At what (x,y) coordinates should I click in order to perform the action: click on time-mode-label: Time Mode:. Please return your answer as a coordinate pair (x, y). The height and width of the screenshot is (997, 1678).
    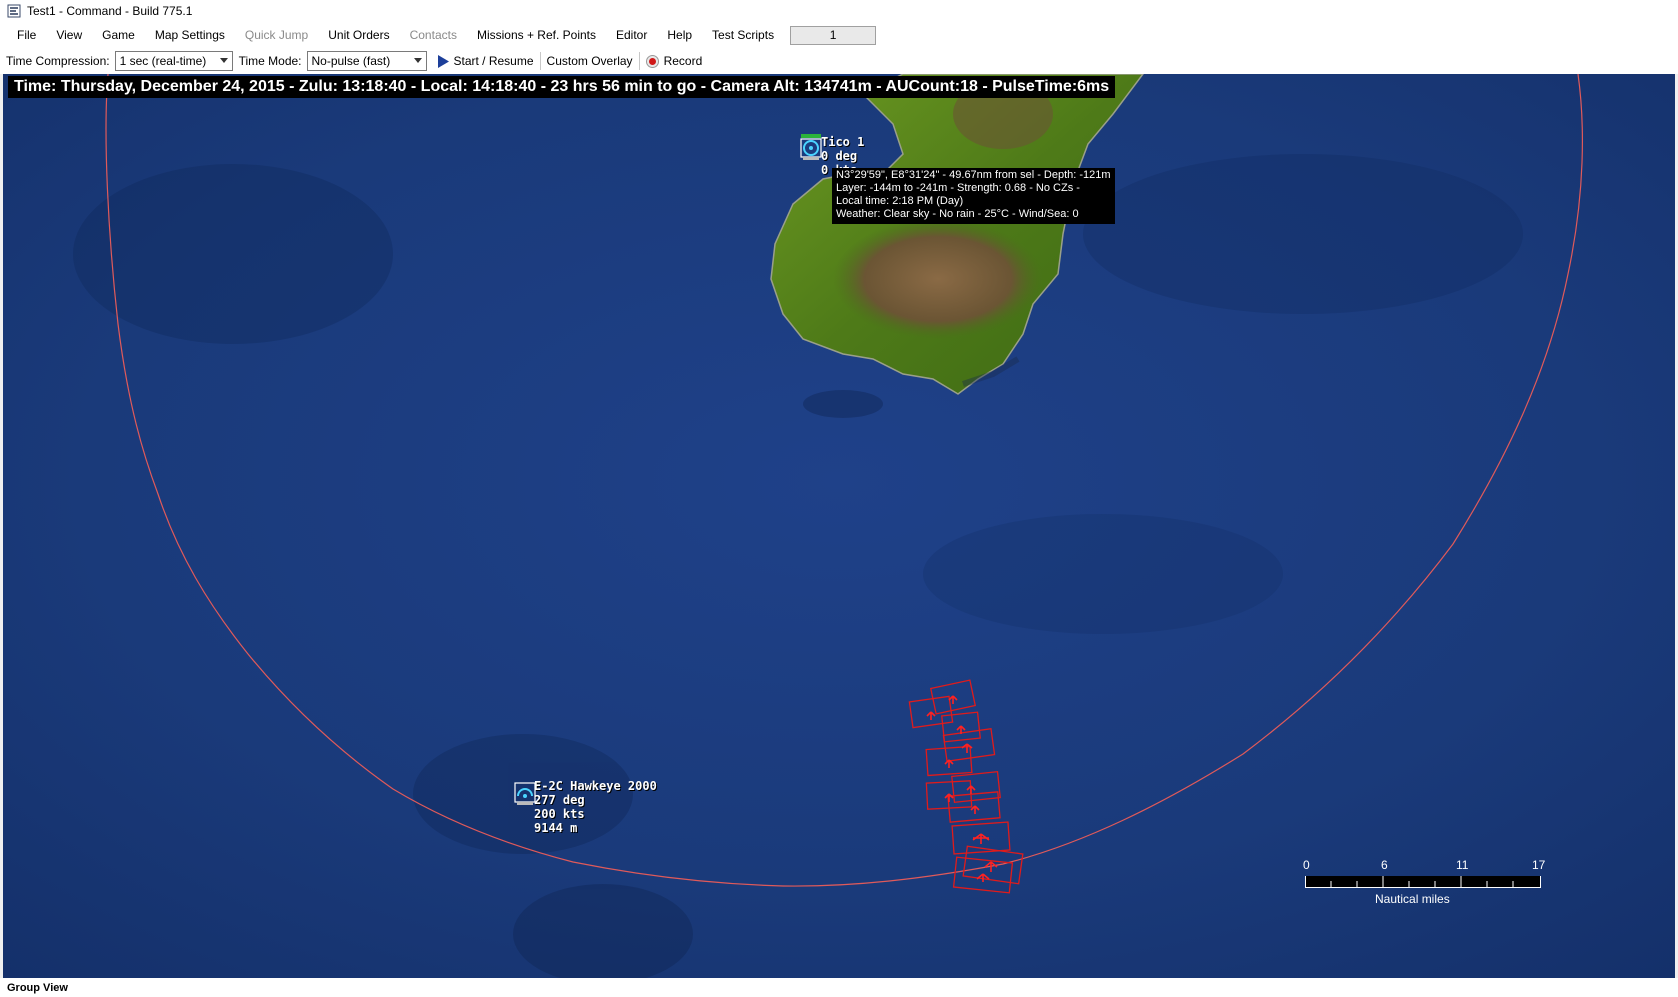
    Looking at the image, I should click on (270, 61).